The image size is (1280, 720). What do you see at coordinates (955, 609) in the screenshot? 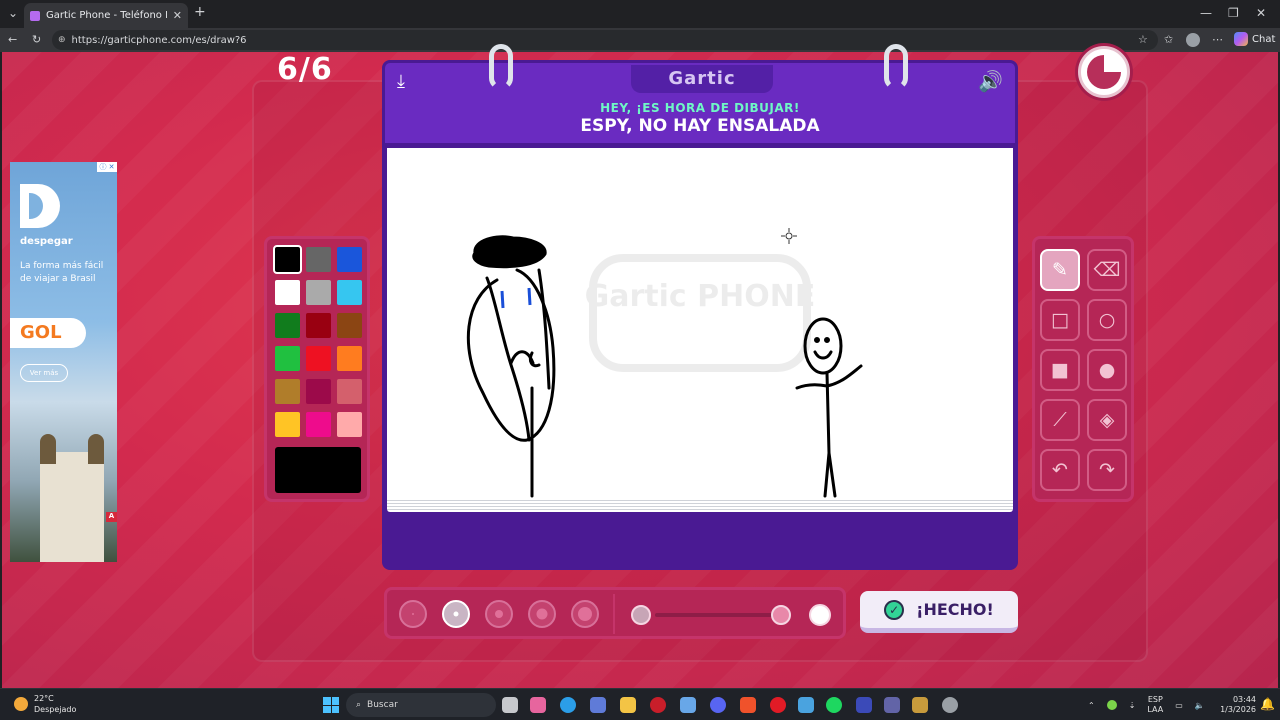
I see `done-label: ¡HECHO!` at bounding box center [955, 609].